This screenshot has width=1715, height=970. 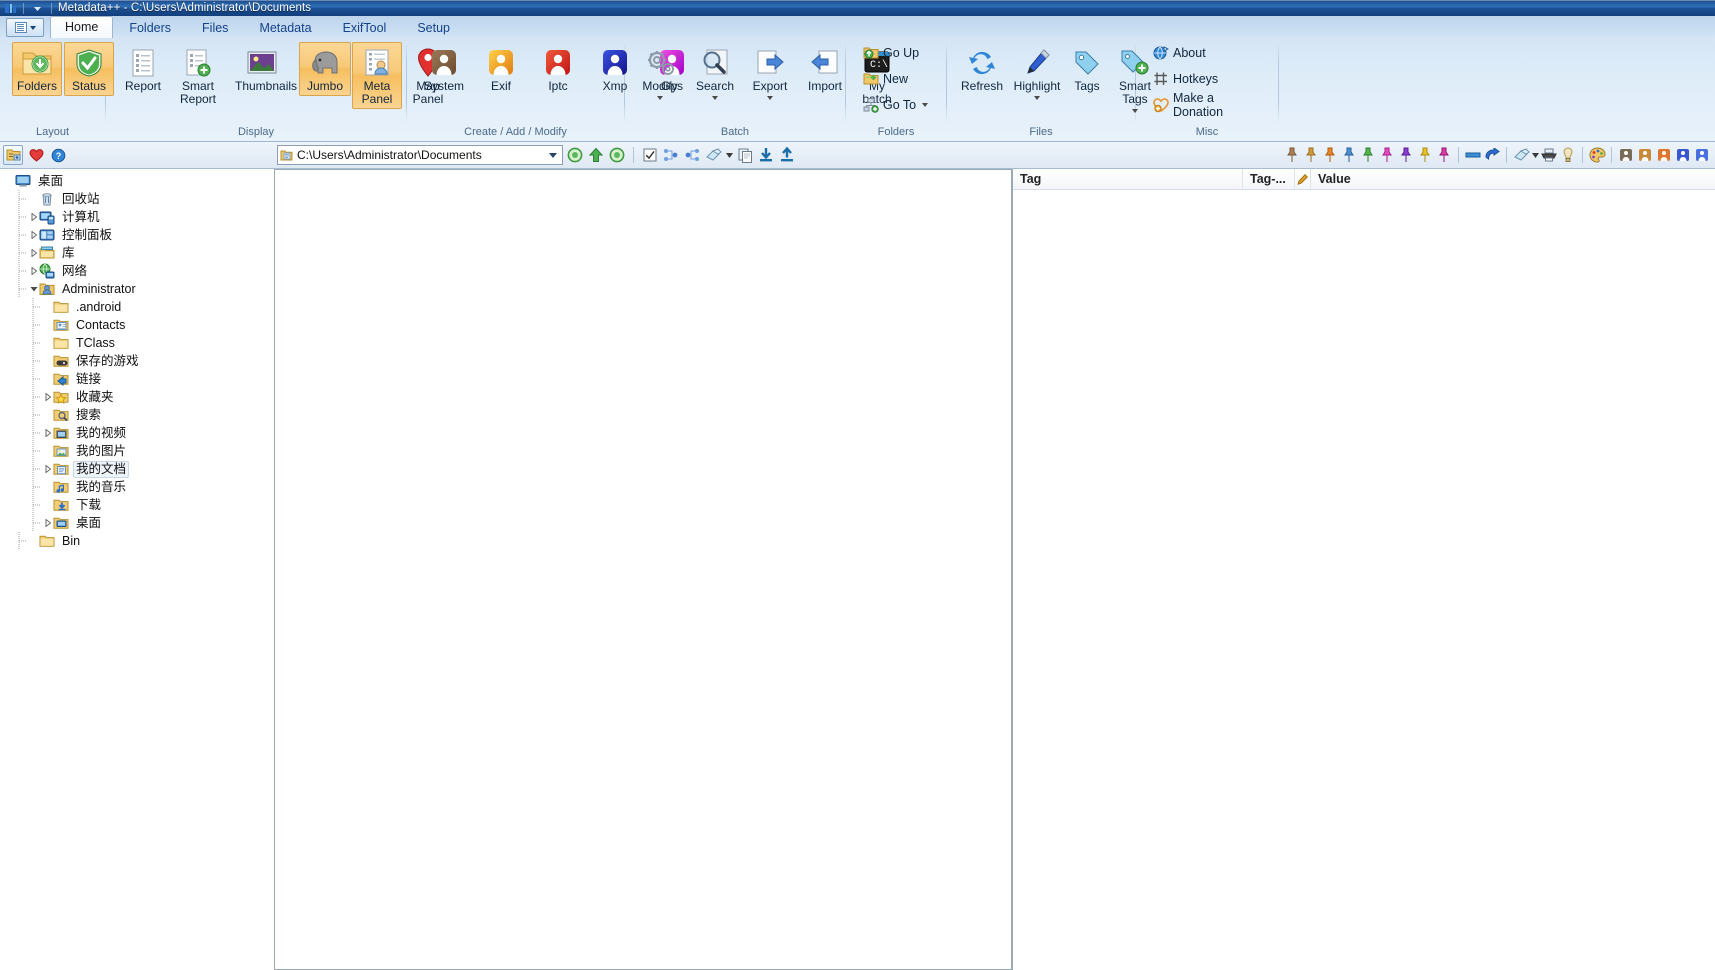 I want to click on tree-item: 保存的游戏, so click(x=136, y=361).